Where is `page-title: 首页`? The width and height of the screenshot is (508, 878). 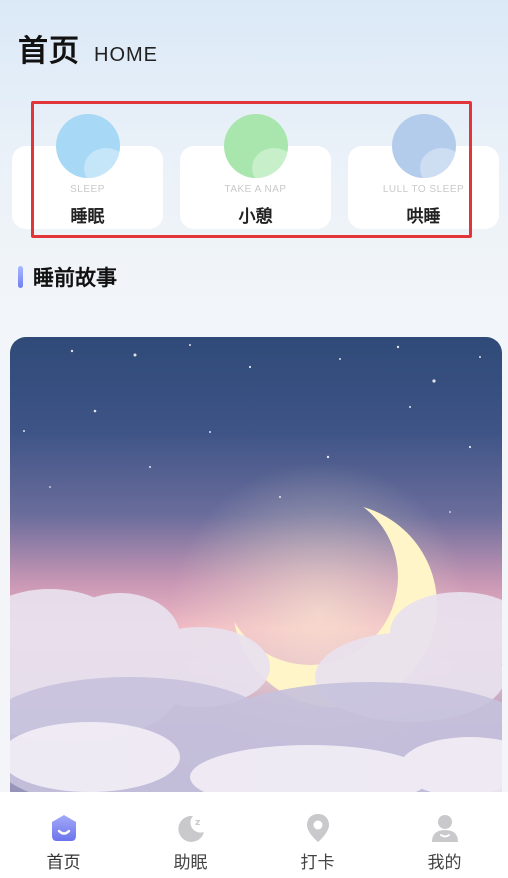 page-title: 首页 is located at coordinates (49, 51).